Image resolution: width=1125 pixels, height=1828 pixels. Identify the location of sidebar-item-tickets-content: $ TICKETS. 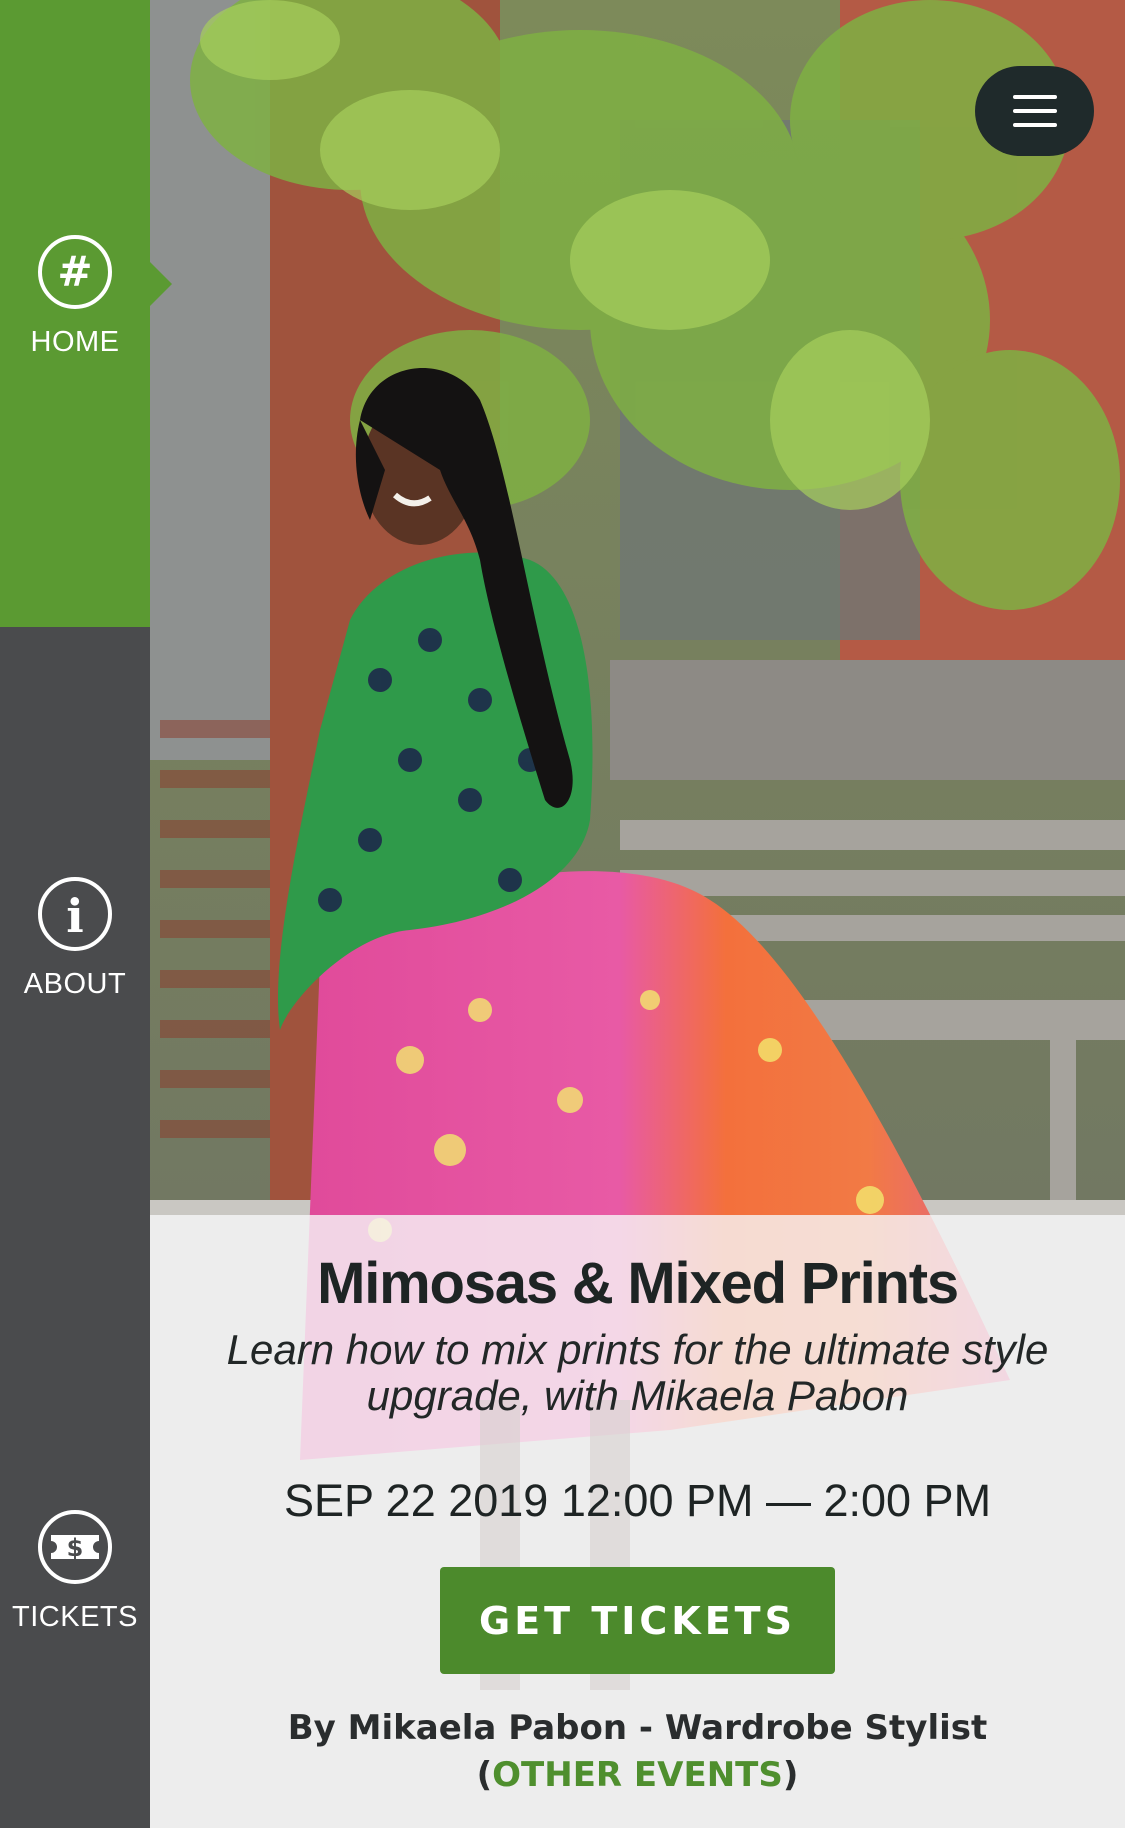
(75, 1571).